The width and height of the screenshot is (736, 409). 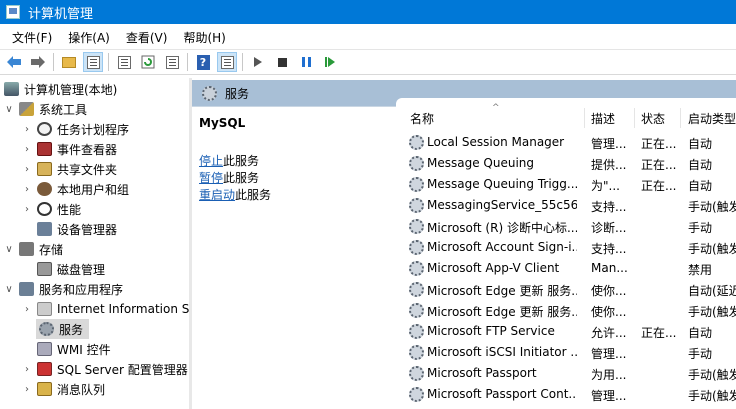 I want to click on stop-action-suffix: 此服务, so click(x=241, y=161).